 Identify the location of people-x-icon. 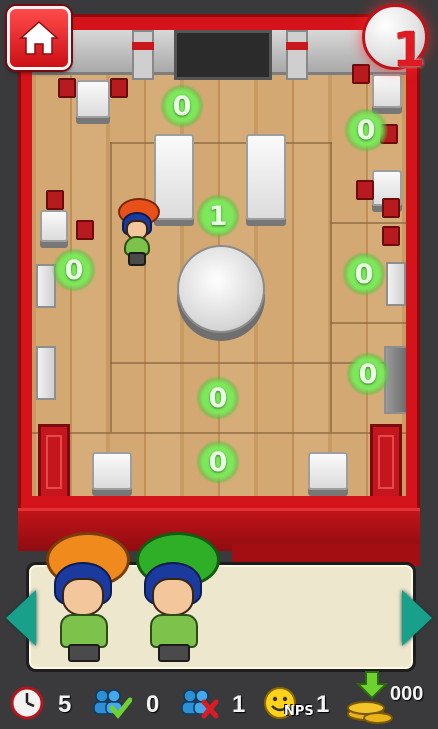
(200, 704).